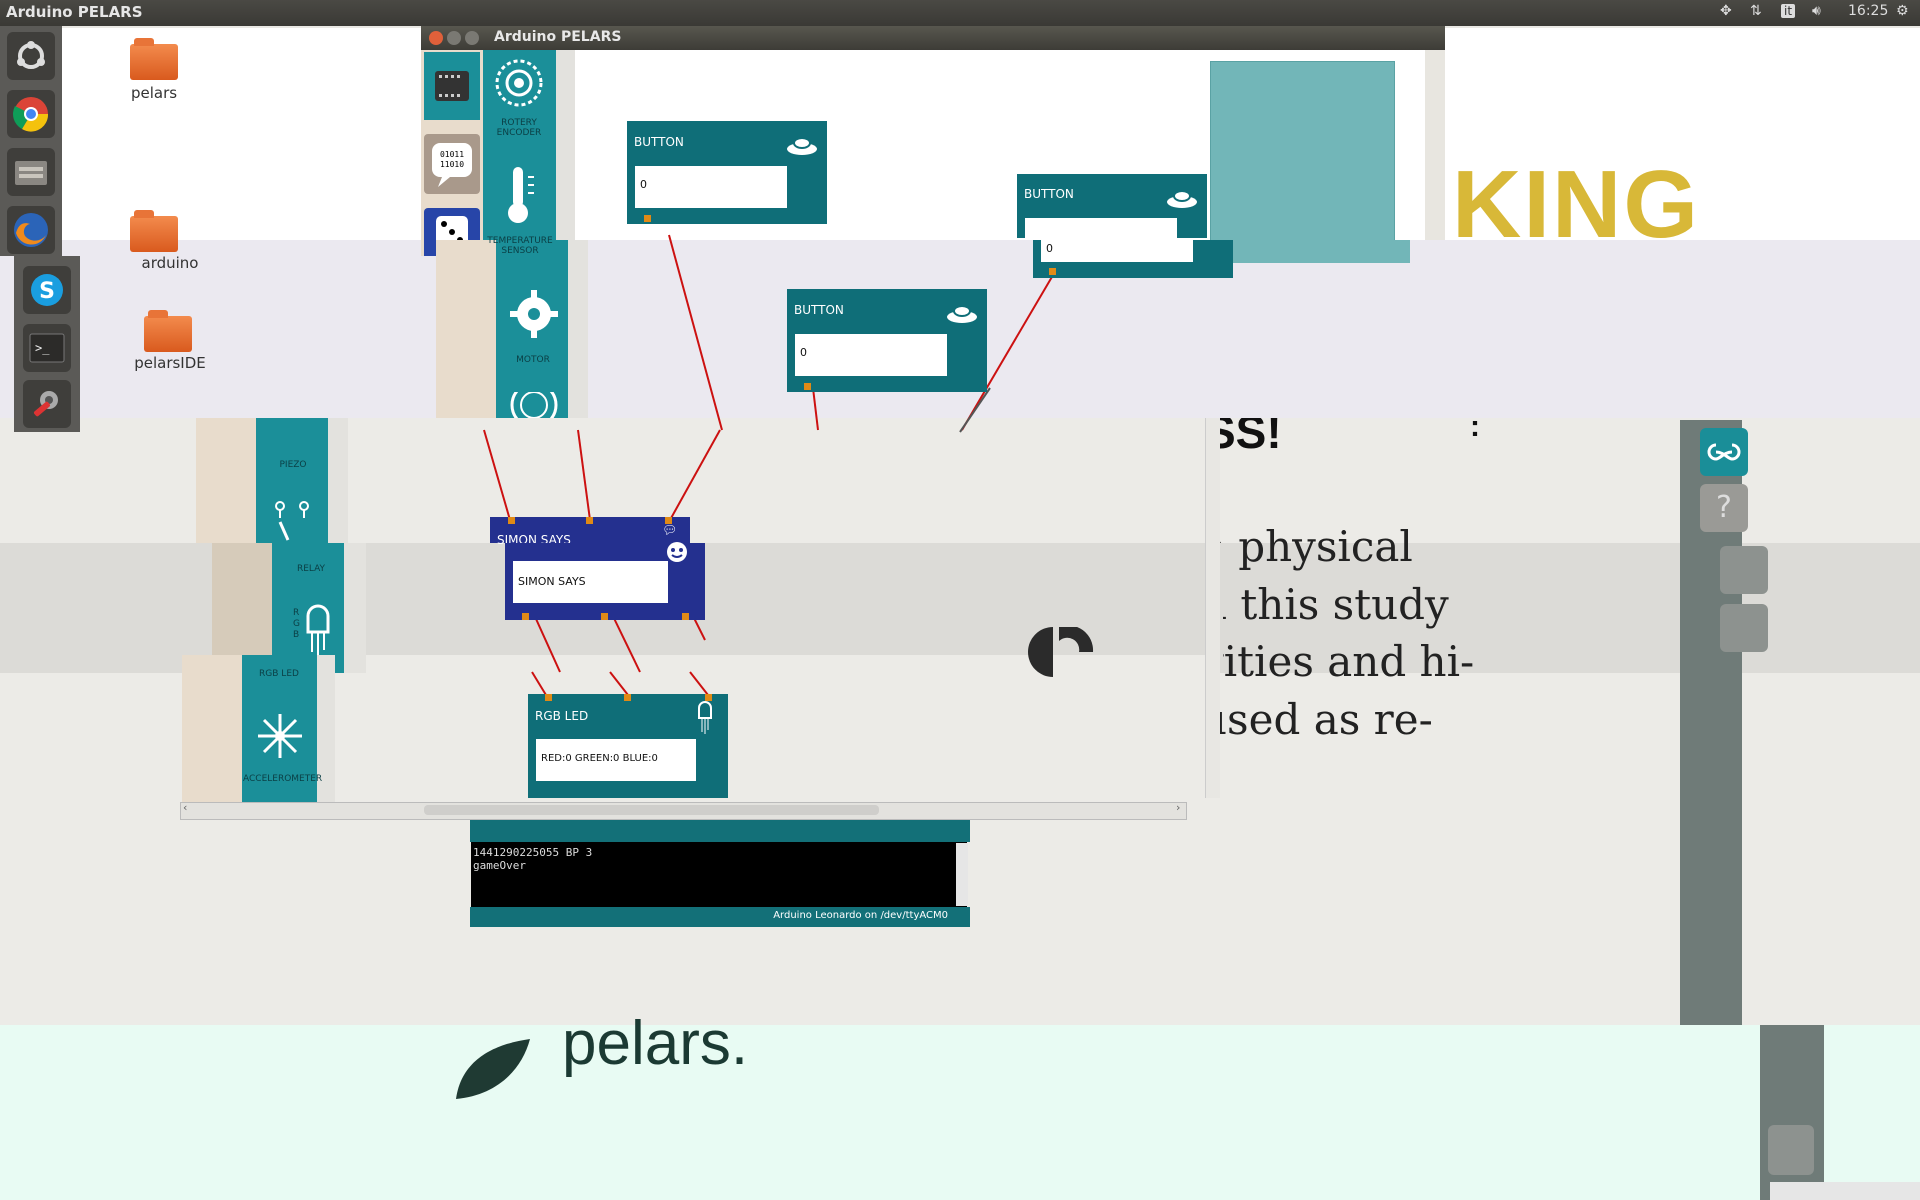 The image size is (1920, 1200). I want to click on spinner-icon, so click(1056, 653).